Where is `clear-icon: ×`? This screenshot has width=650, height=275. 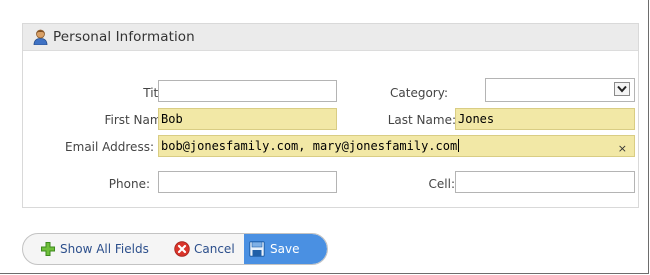
clear-icon: × is located at coordinates (622, 147).